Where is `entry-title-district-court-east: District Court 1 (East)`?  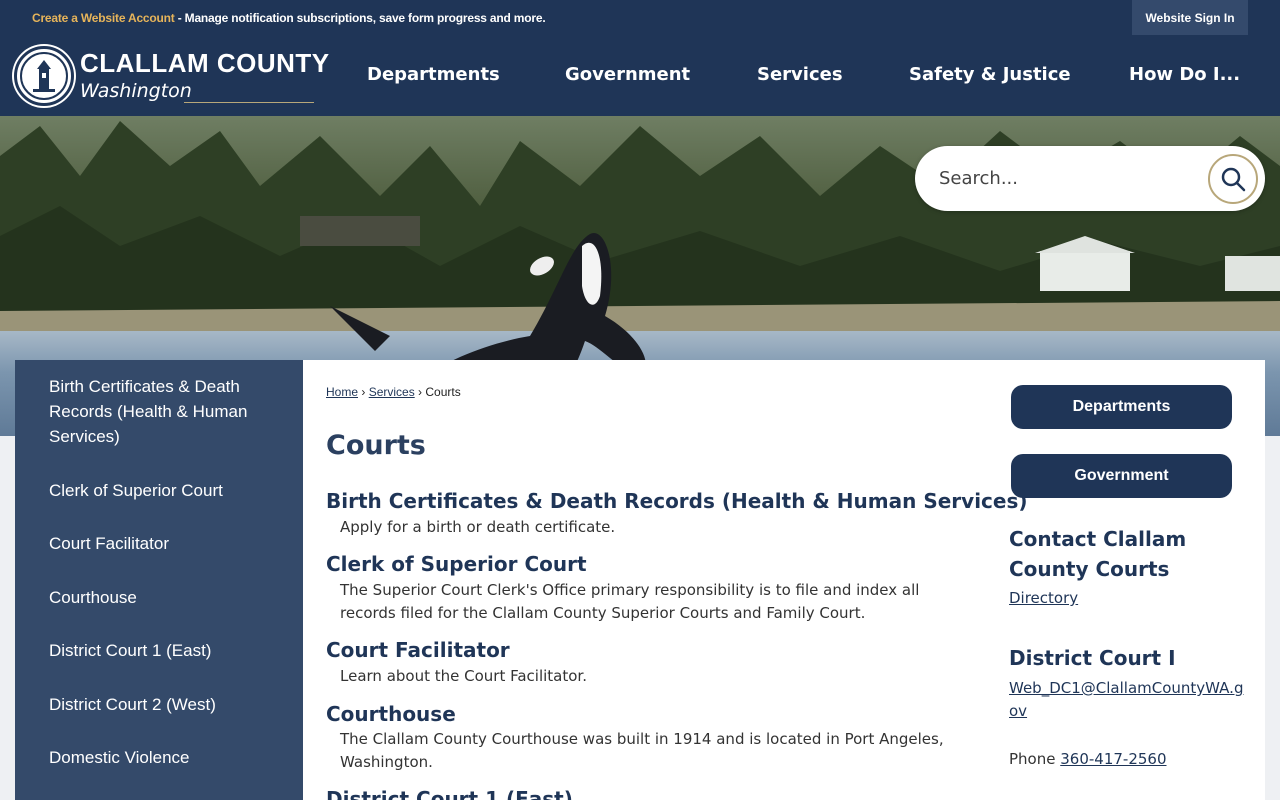 entry-title-district-court-east: District Court 1 (East) is located at coordinates (449, 793).